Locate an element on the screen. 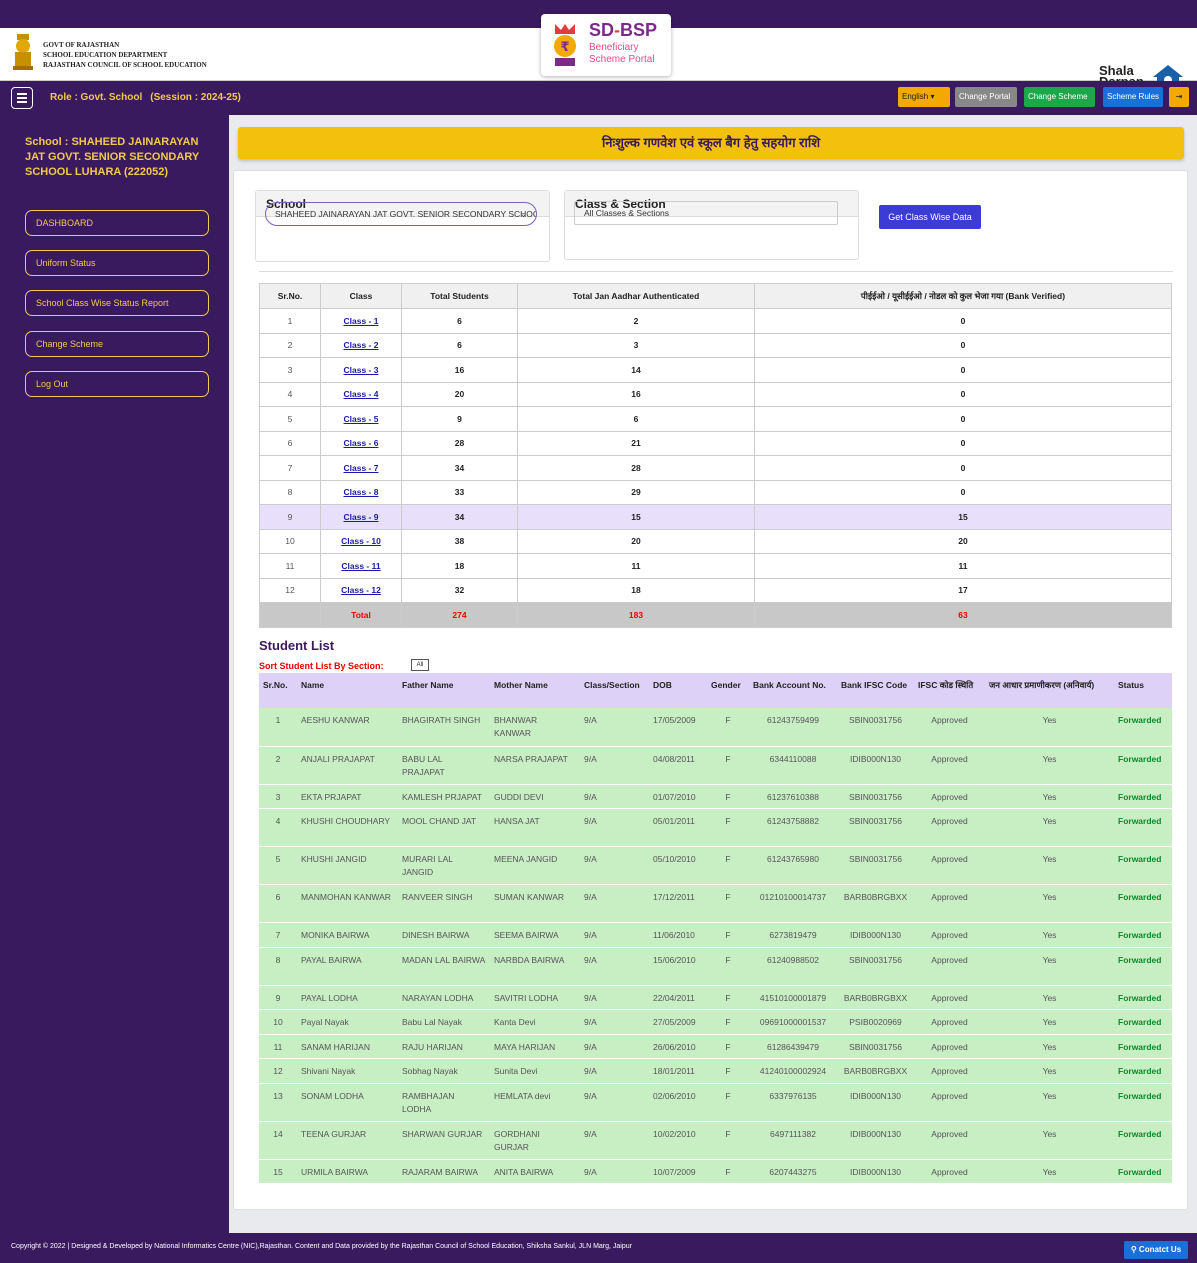 This screenshot has width=1197, height=1263. contact-us-button: ⚲ Conatct Us is located at coordinates (1156, 1250).